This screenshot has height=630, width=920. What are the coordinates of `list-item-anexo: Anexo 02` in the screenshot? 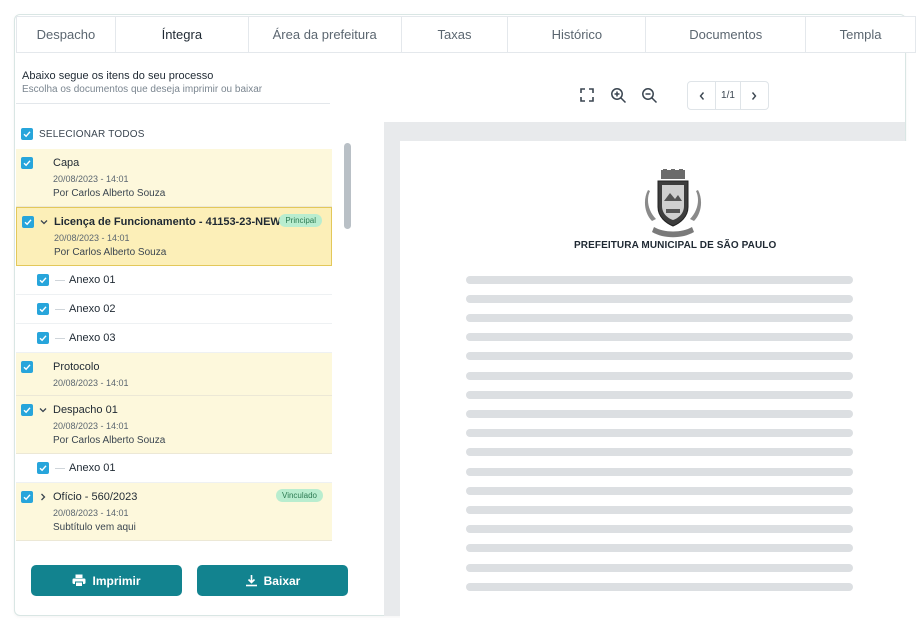 It's located at (174, 309).